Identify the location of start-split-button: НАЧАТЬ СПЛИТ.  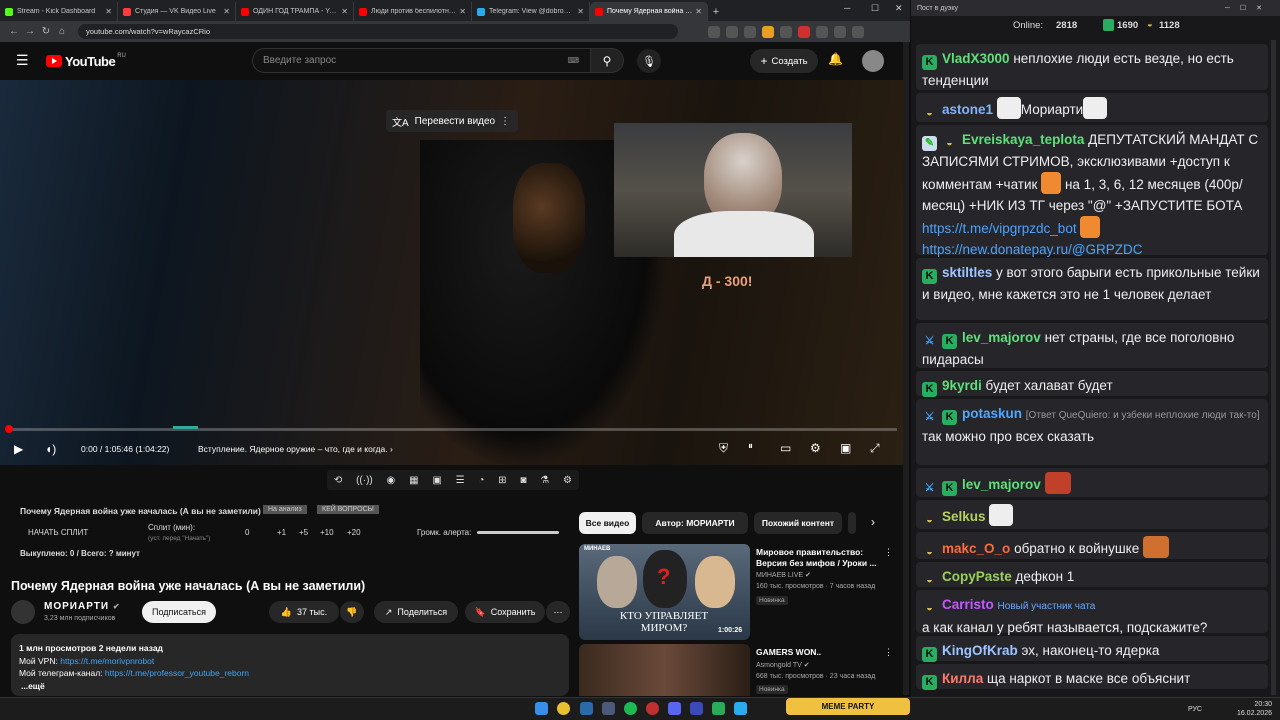
(58, 532).